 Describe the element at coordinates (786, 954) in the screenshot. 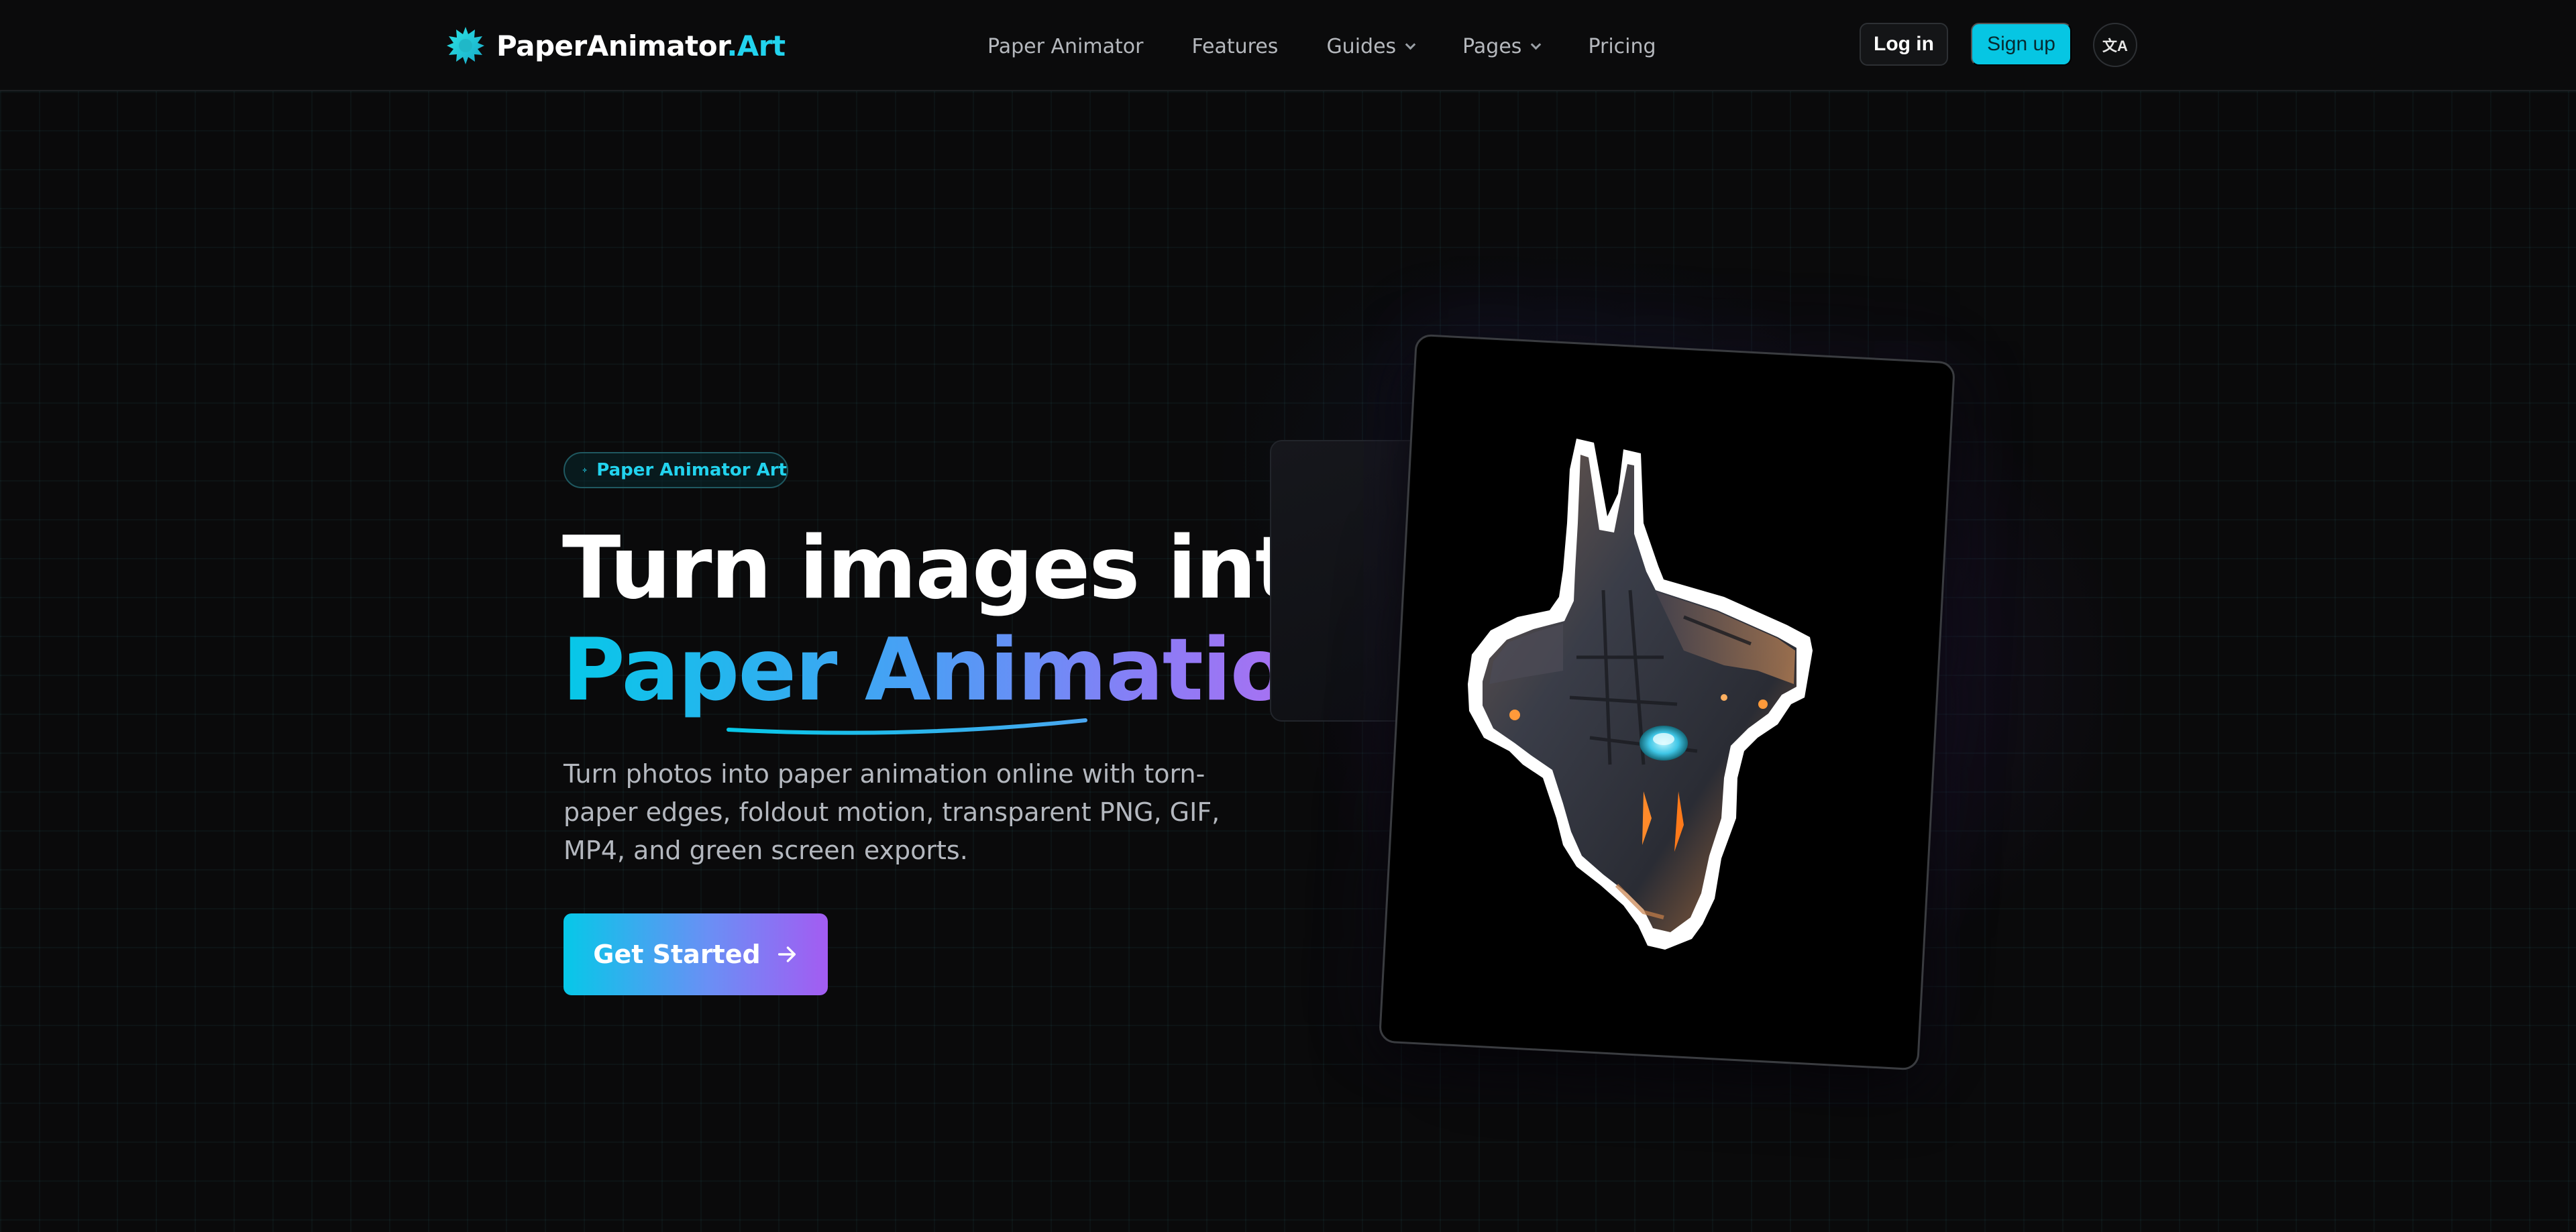

I see `arrow-right-icon` at that location.